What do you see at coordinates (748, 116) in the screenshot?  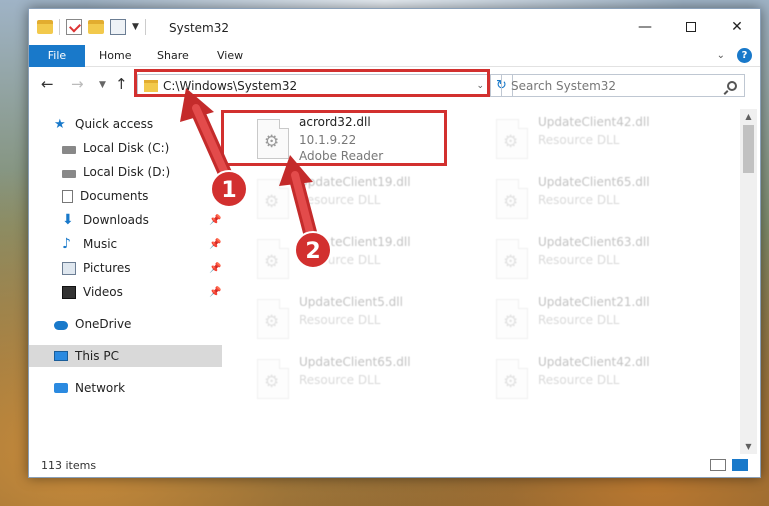 I see `scroll-up-arrow-icon: ▲` at bounding box center [748, 116].